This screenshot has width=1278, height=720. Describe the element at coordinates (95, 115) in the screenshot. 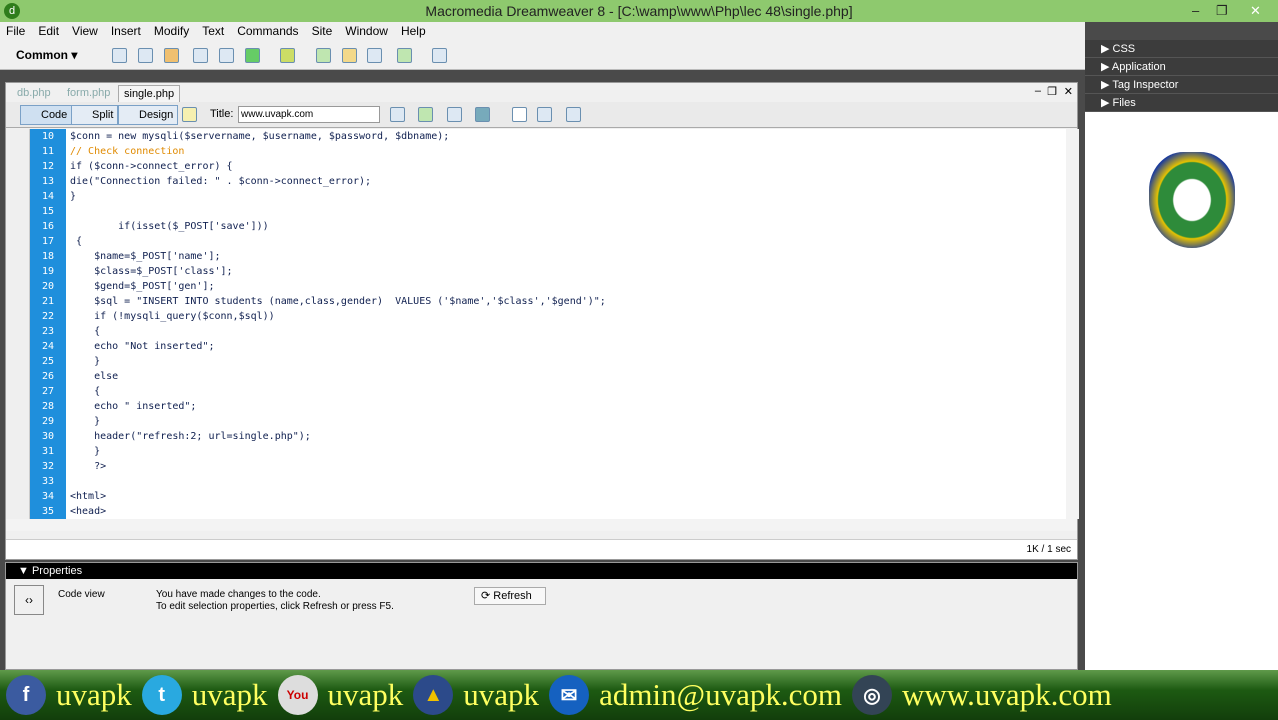

I see `split-view-button: Split` at that location.